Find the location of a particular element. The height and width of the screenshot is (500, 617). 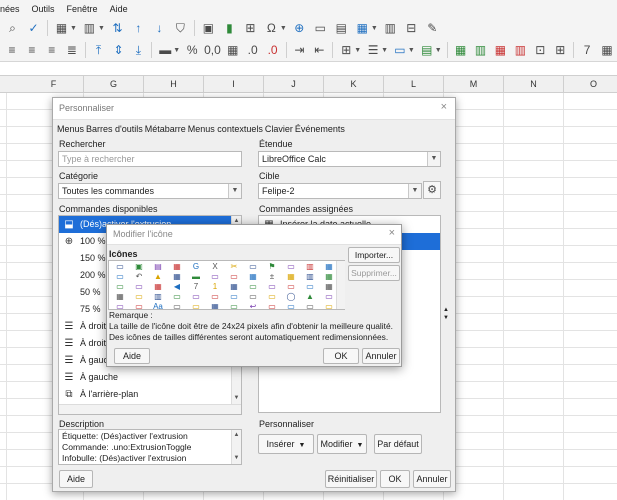

move-down-icon: ▼ is located at coordinates (446, 318).